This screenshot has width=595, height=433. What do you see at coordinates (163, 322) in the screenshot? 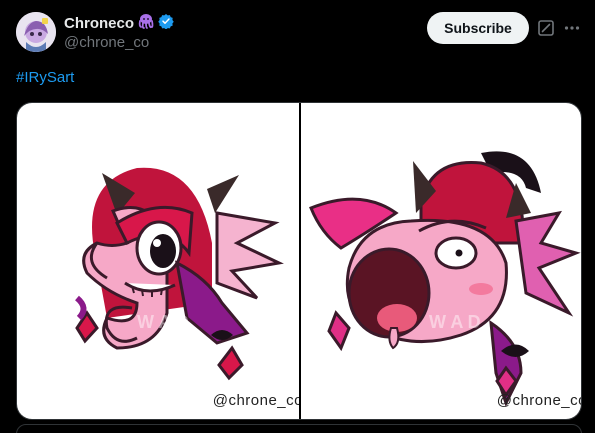
I see `watermark-text-1: W A D` at bounding box center [163, 322].